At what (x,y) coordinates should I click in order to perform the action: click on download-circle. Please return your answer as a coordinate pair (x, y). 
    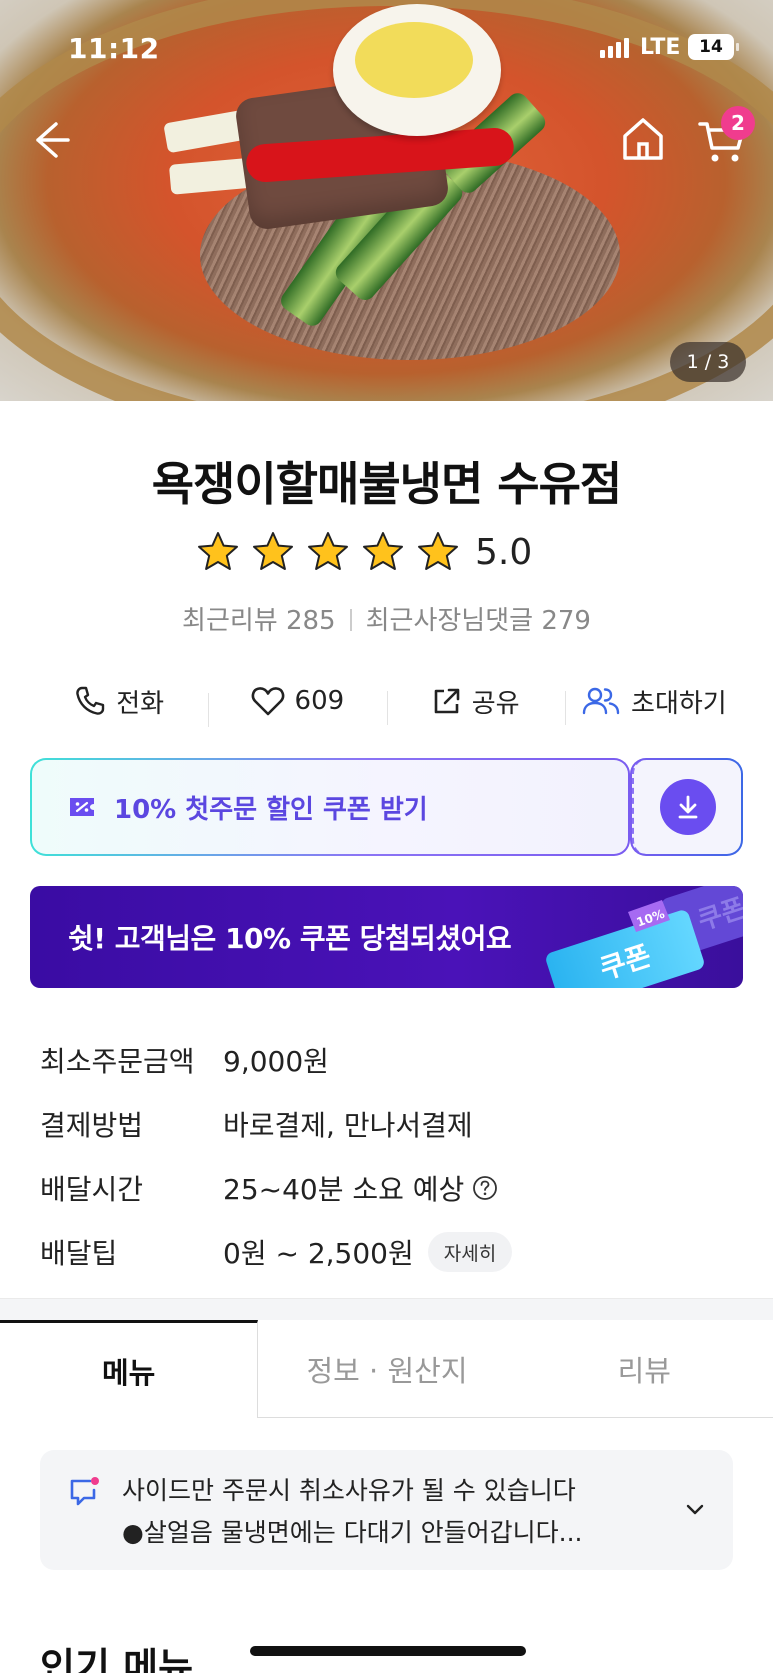
    Looking at the image, I should click on (687, 807).